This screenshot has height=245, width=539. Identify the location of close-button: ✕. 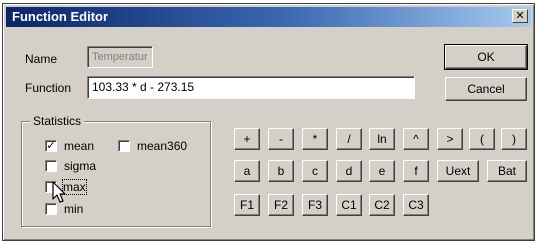
(520, 16).